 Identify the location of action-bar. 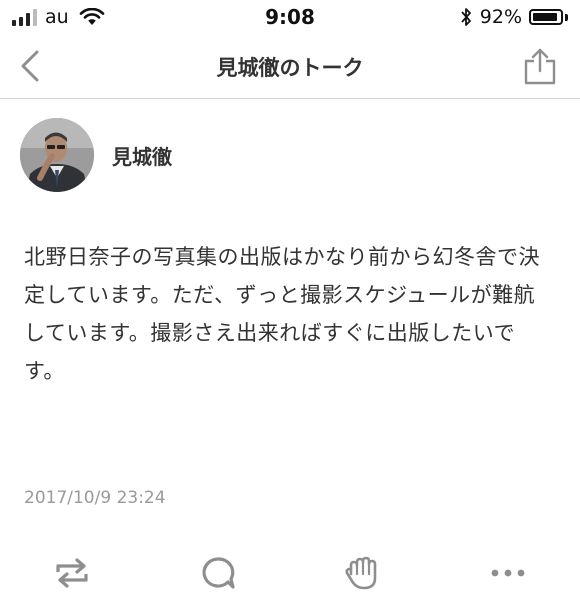
(290, 573).